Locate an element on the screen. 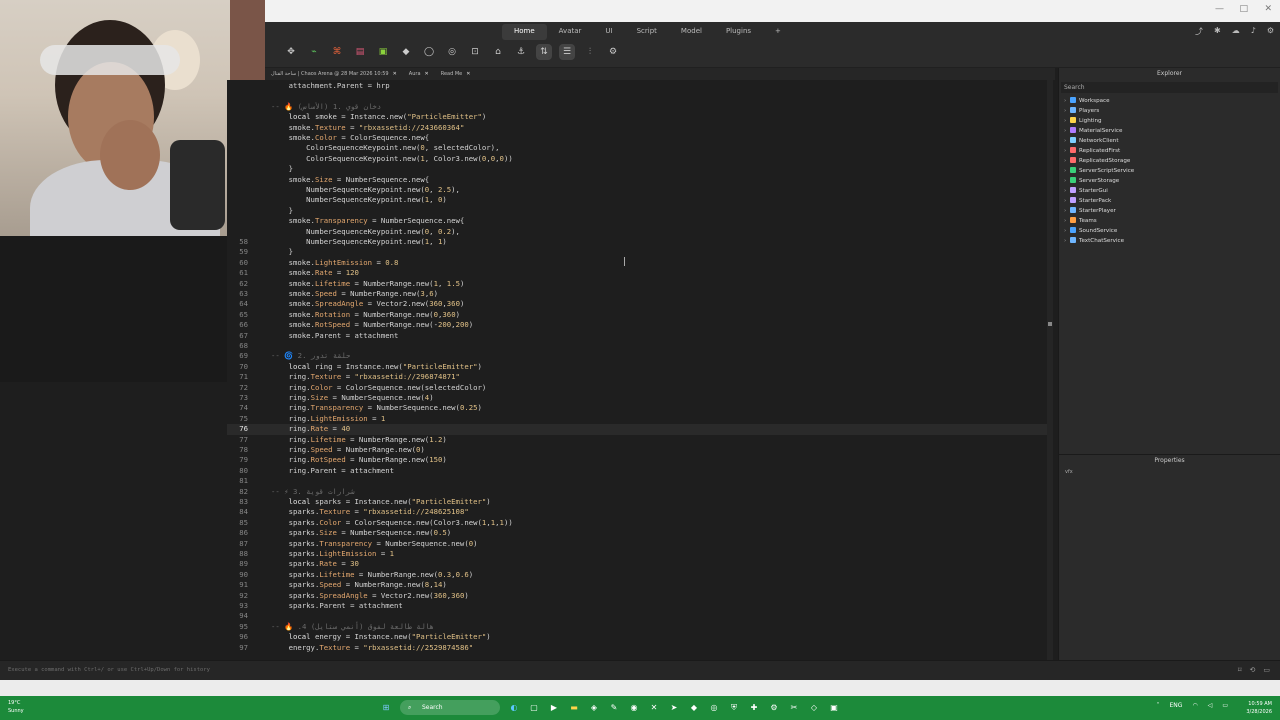  code-line: 61 smoke.Rate = 120 is located at coordinates (640, 273).